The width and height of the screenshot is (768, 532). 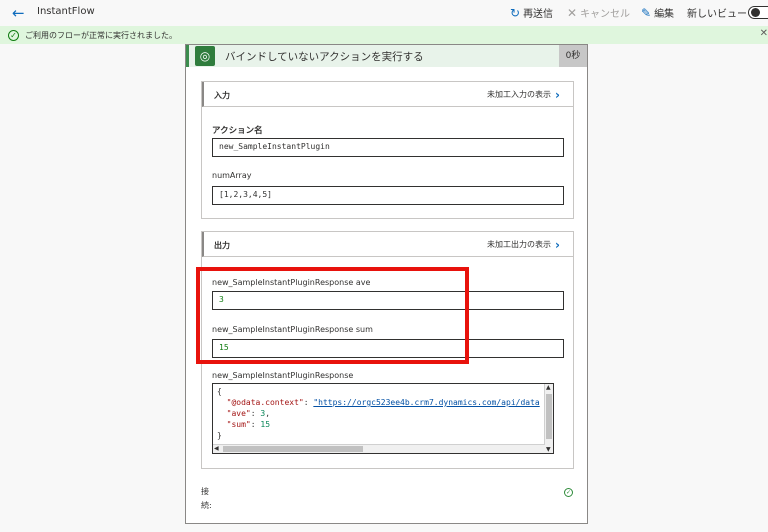 What do you see at coordinates (519, 244) in the screenshot?
I see `show-raw-outputs-label: 未加工出力の表示` at bounding box center [519, 244].